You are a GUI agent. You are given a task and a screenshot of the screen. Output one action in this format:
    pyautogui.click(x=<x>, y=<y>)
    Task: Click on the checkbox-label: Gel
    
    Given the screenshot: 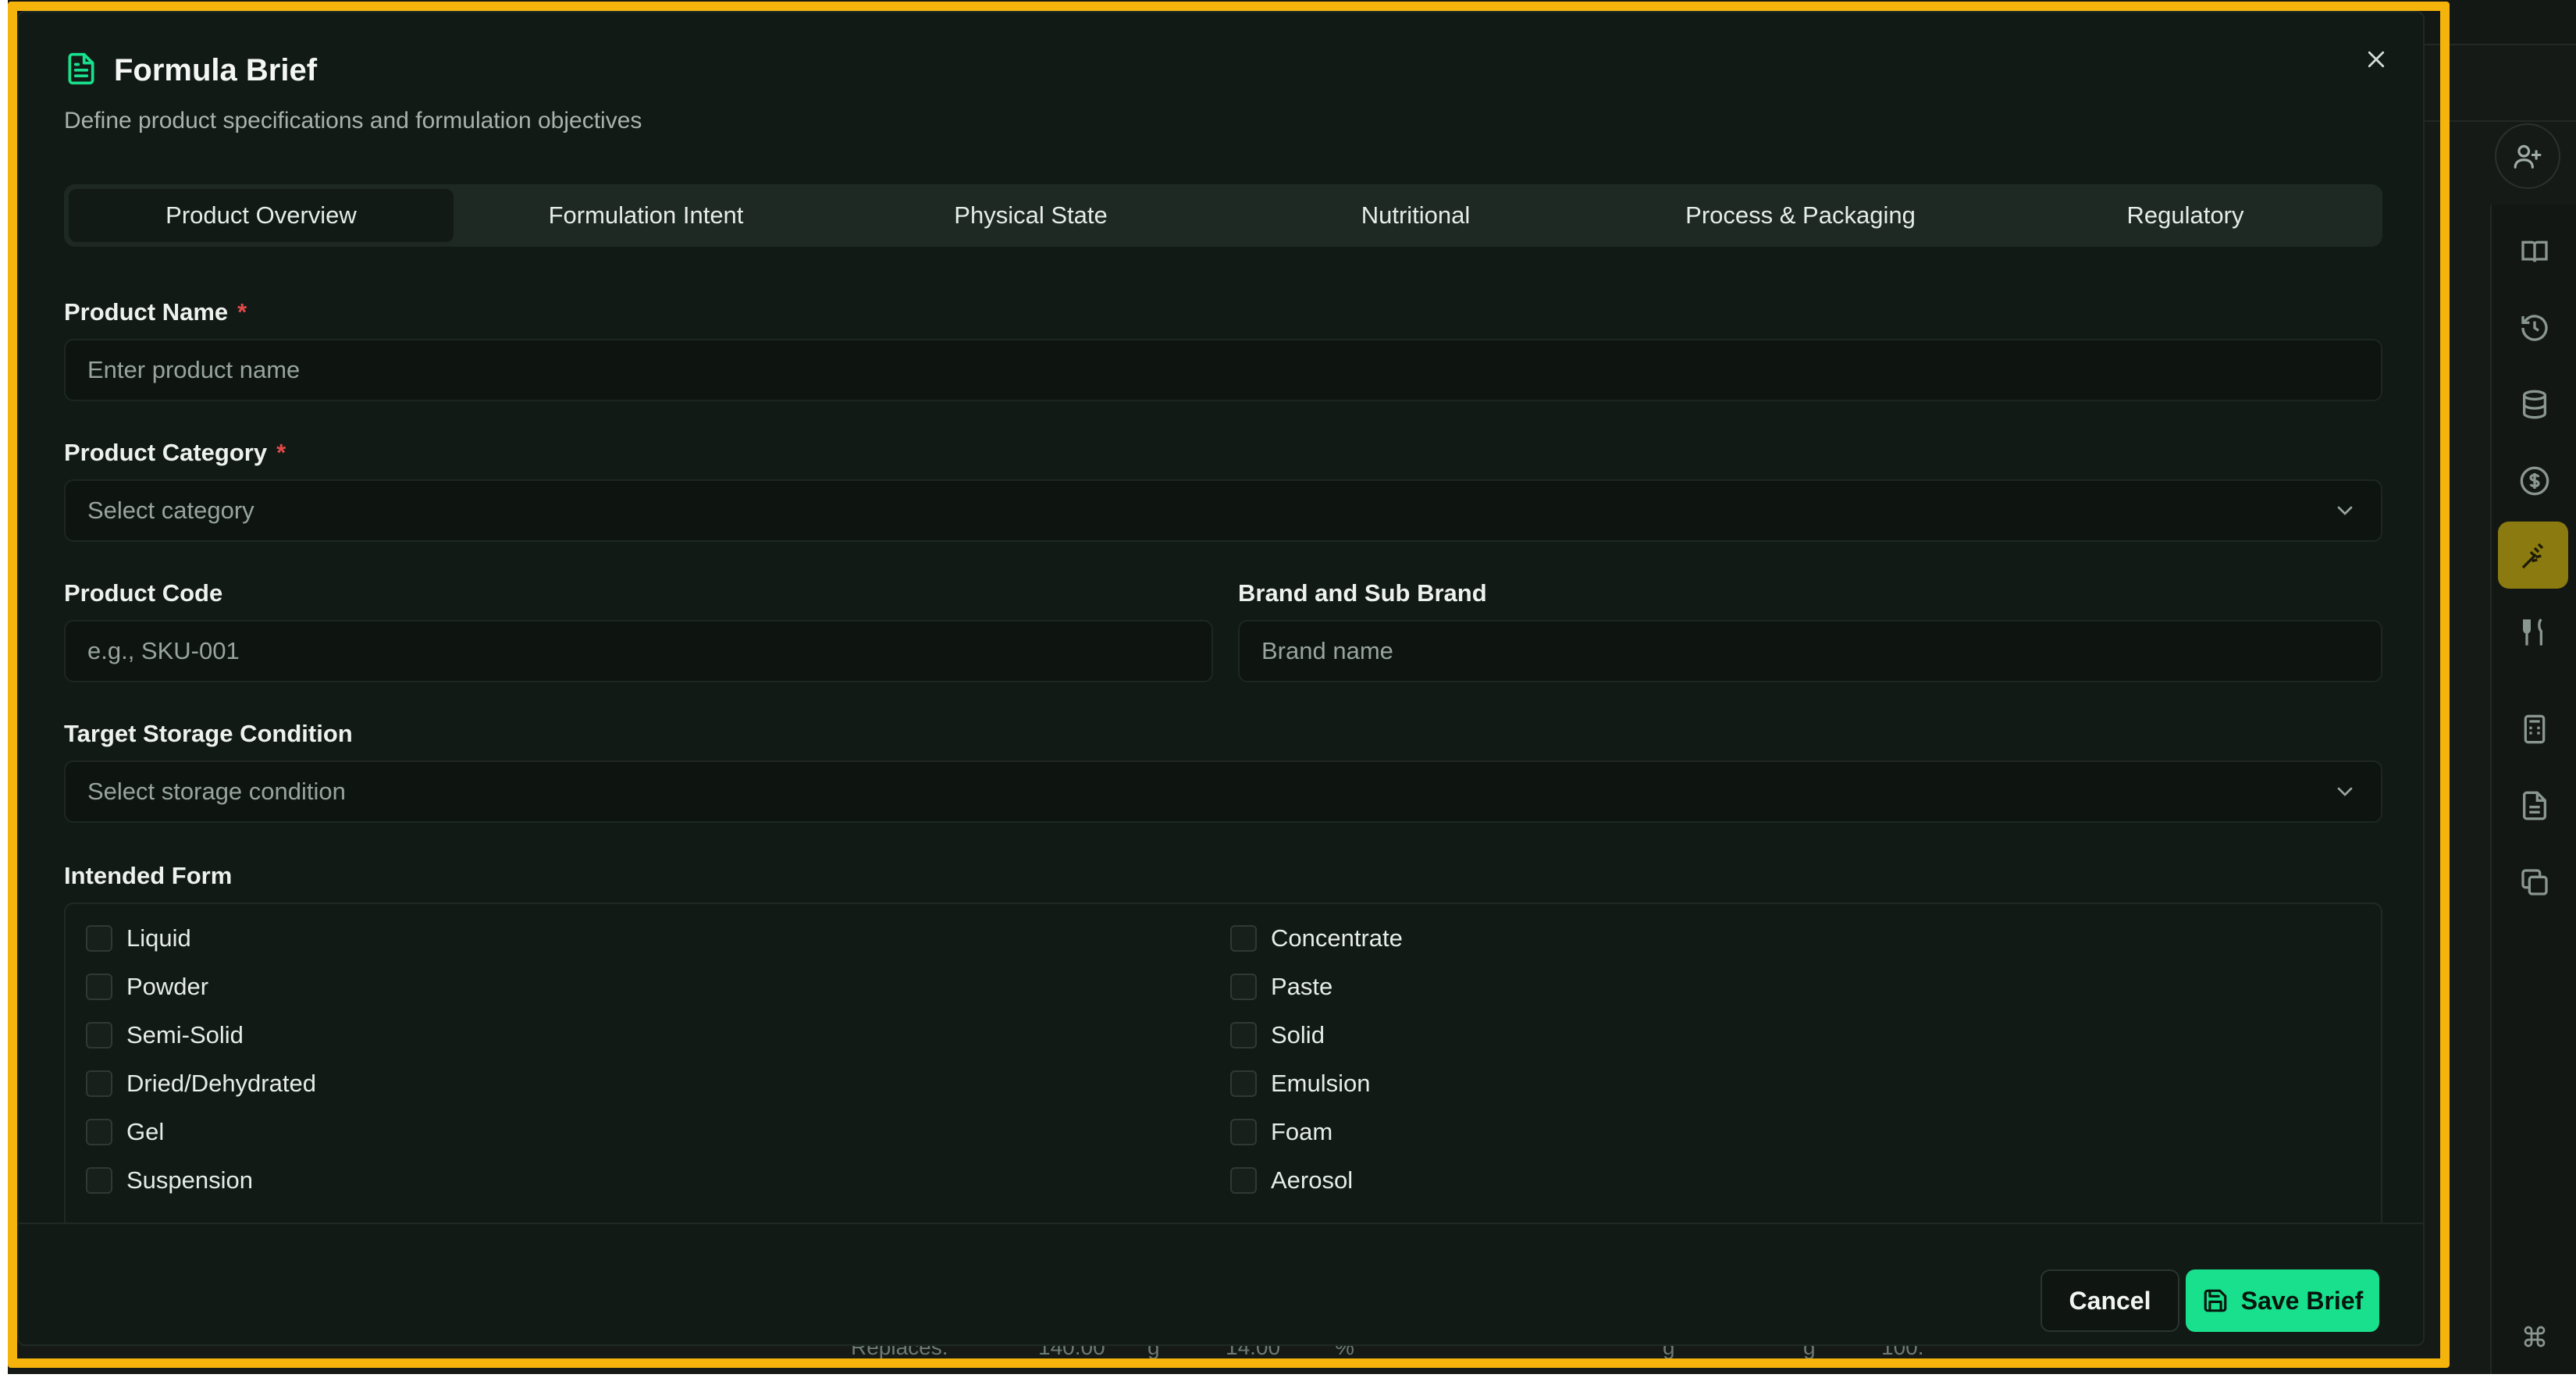 What is the action you would take?
    pyautogui.click(x=145, y=1131)
    